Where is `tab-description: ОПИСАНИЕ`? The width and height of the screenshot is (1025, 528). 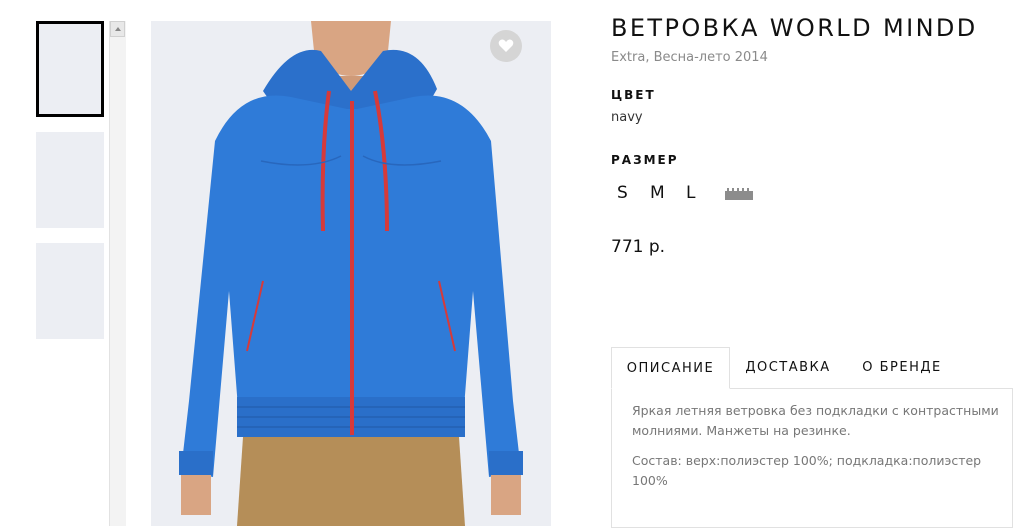 tab-description: ОПИСАНИЕ is located at coordinates (670, 368).